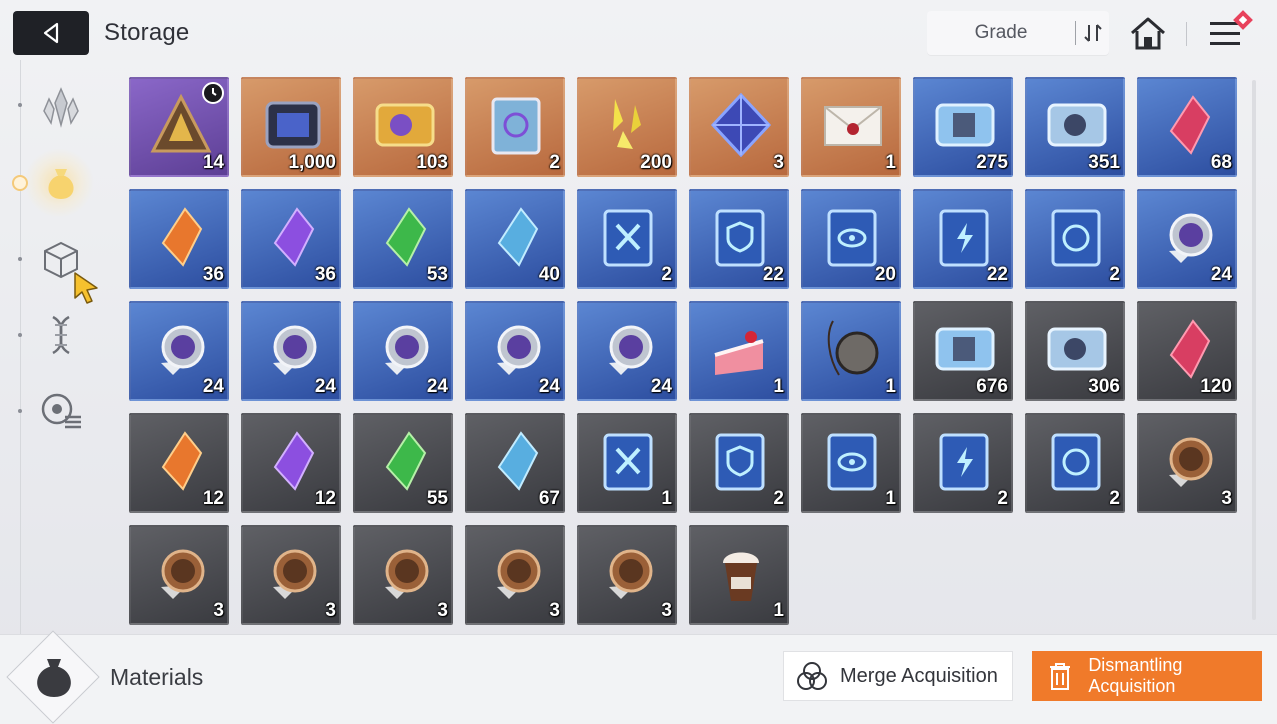  I want to click on medal-icon, so click(631, 350).